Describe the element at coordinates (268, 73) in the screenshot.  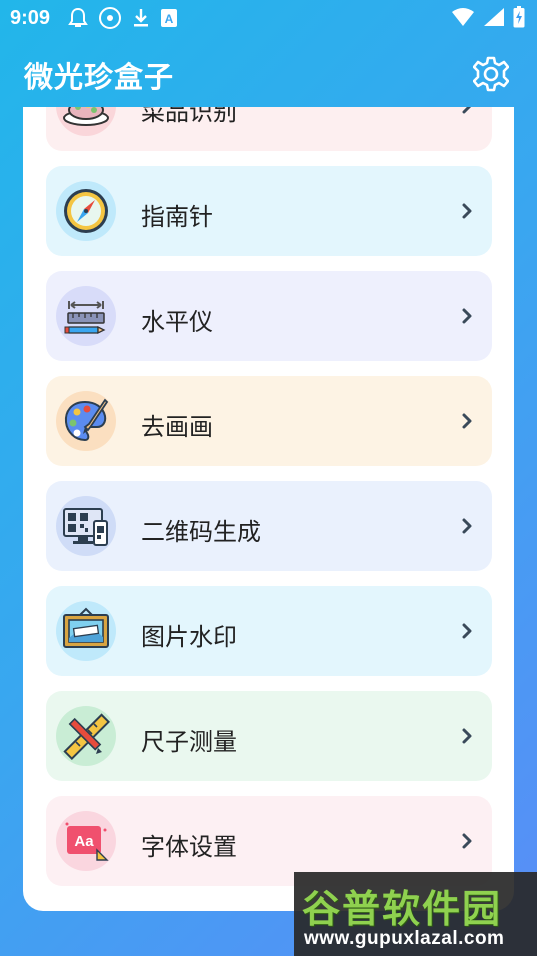
I see `app-bar: 微光珍盒子` at that location.